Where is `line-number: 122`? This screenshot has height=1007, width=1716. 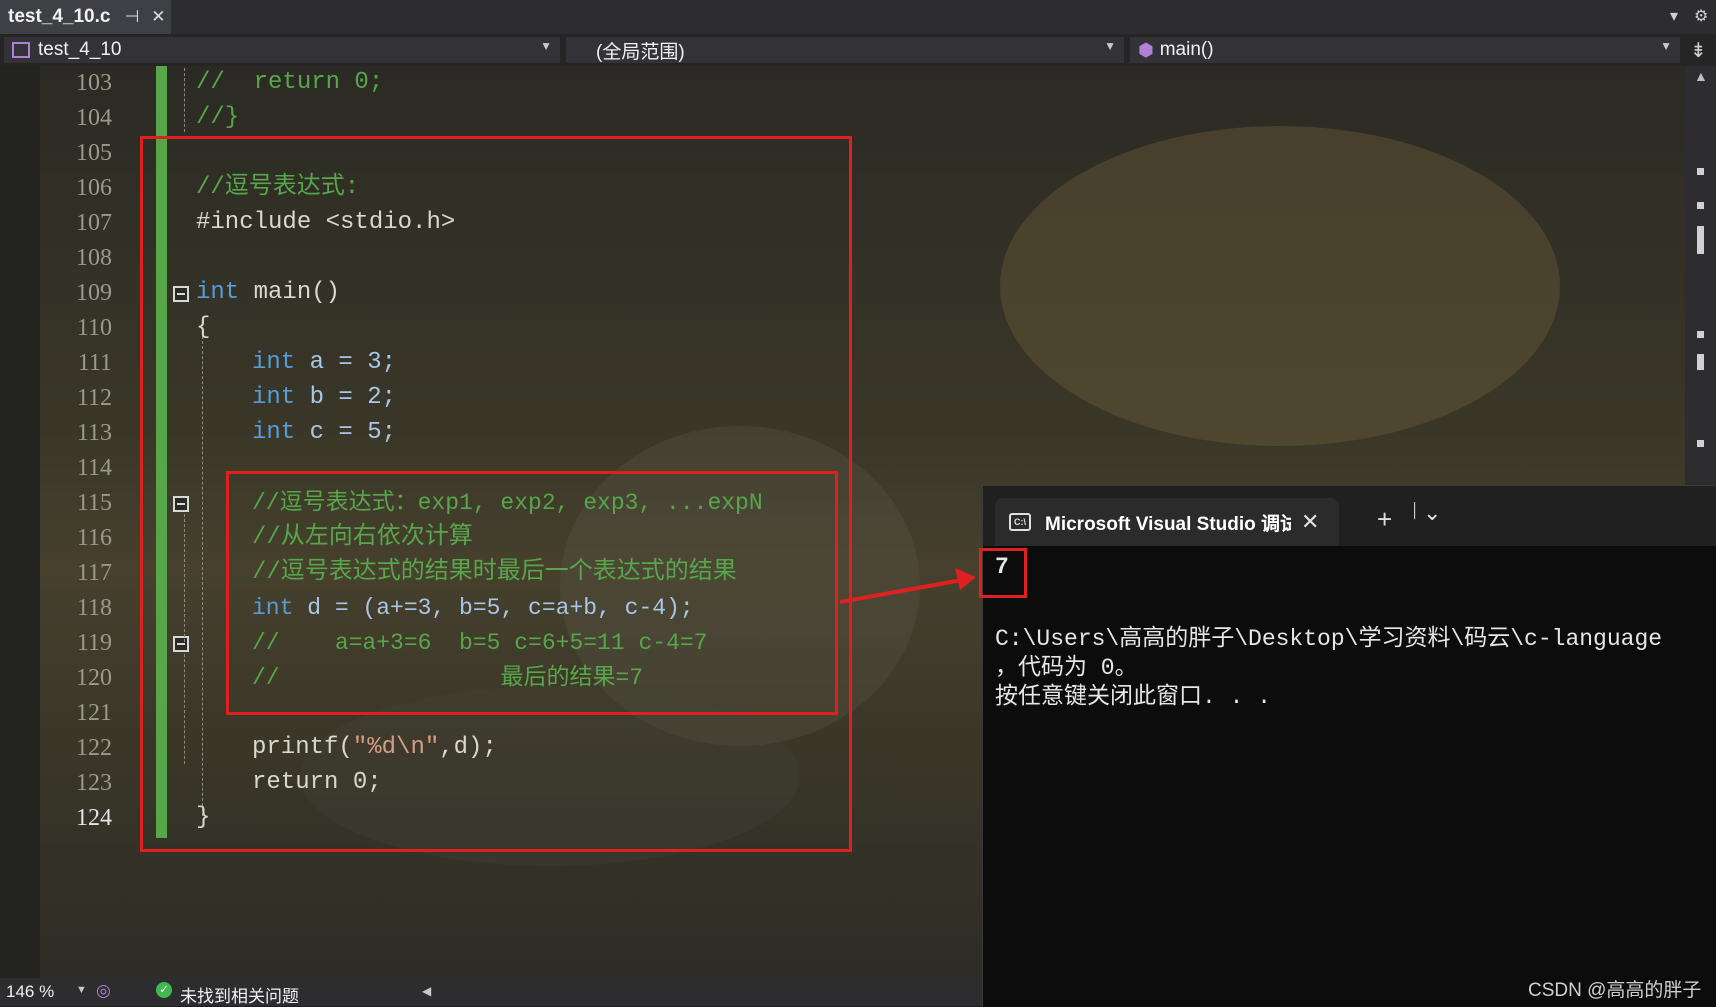
line-number: 122 is located at coordinates (94, 748).